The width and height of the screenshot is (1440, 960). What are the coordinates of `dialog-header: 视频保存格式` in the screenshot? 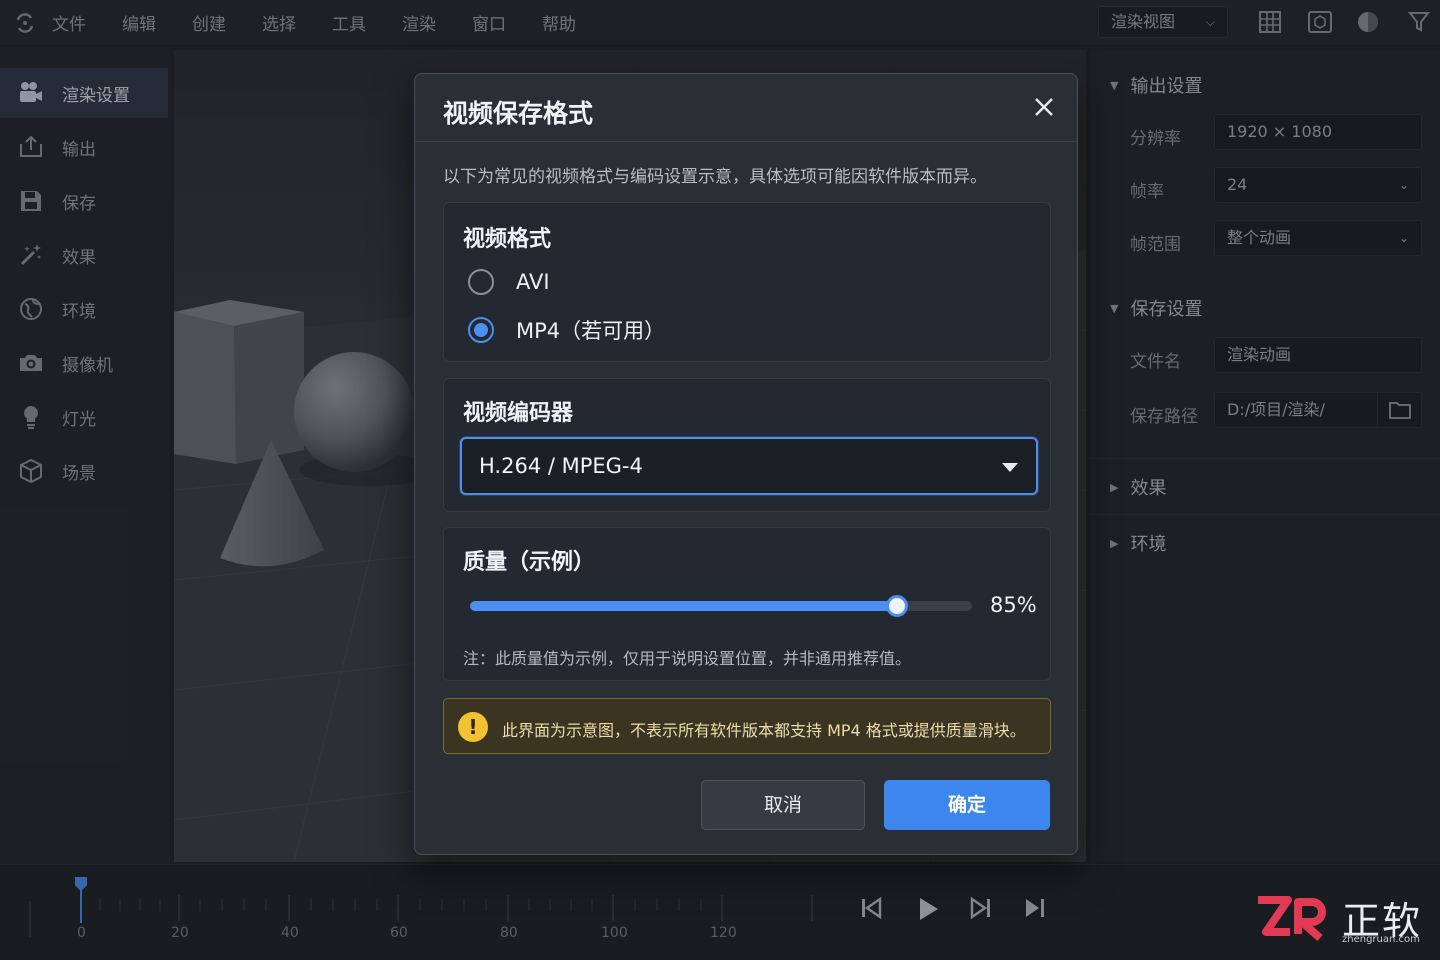 It's located at (746, 108).